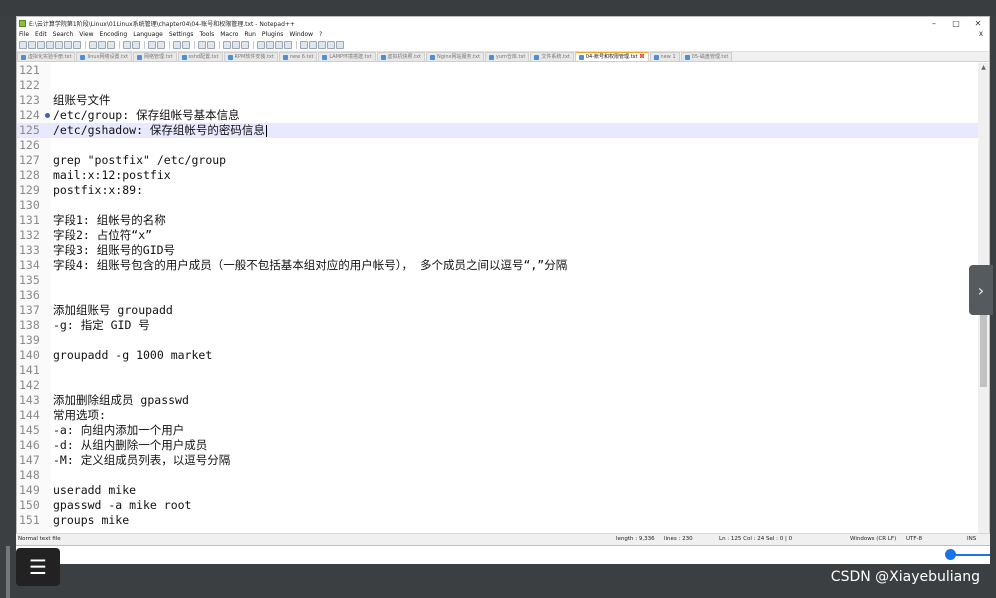  I want to click on file-tab: 05-磁盘管理.txt, so click(706, 56).